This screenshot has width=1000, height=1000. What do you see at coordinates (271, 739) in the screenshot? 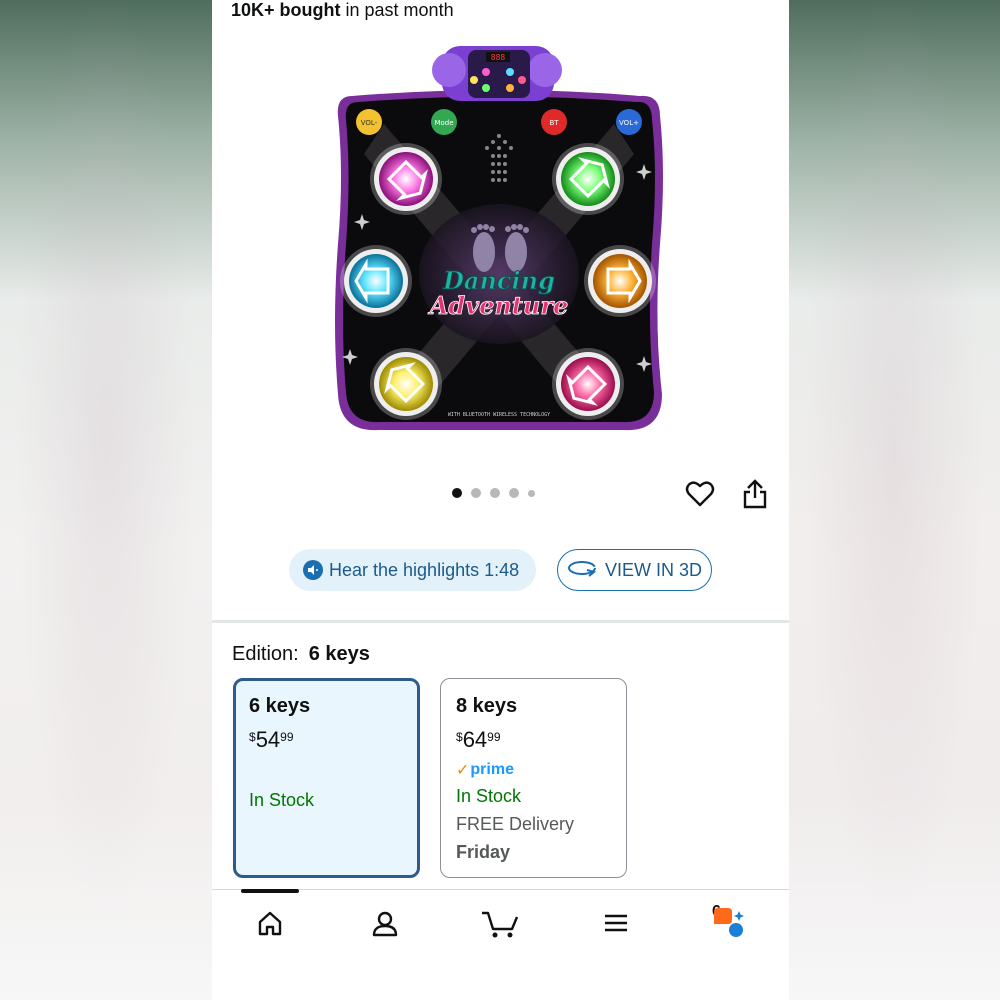
I see `option-price: $54 99` at bounding box center [271, 739].